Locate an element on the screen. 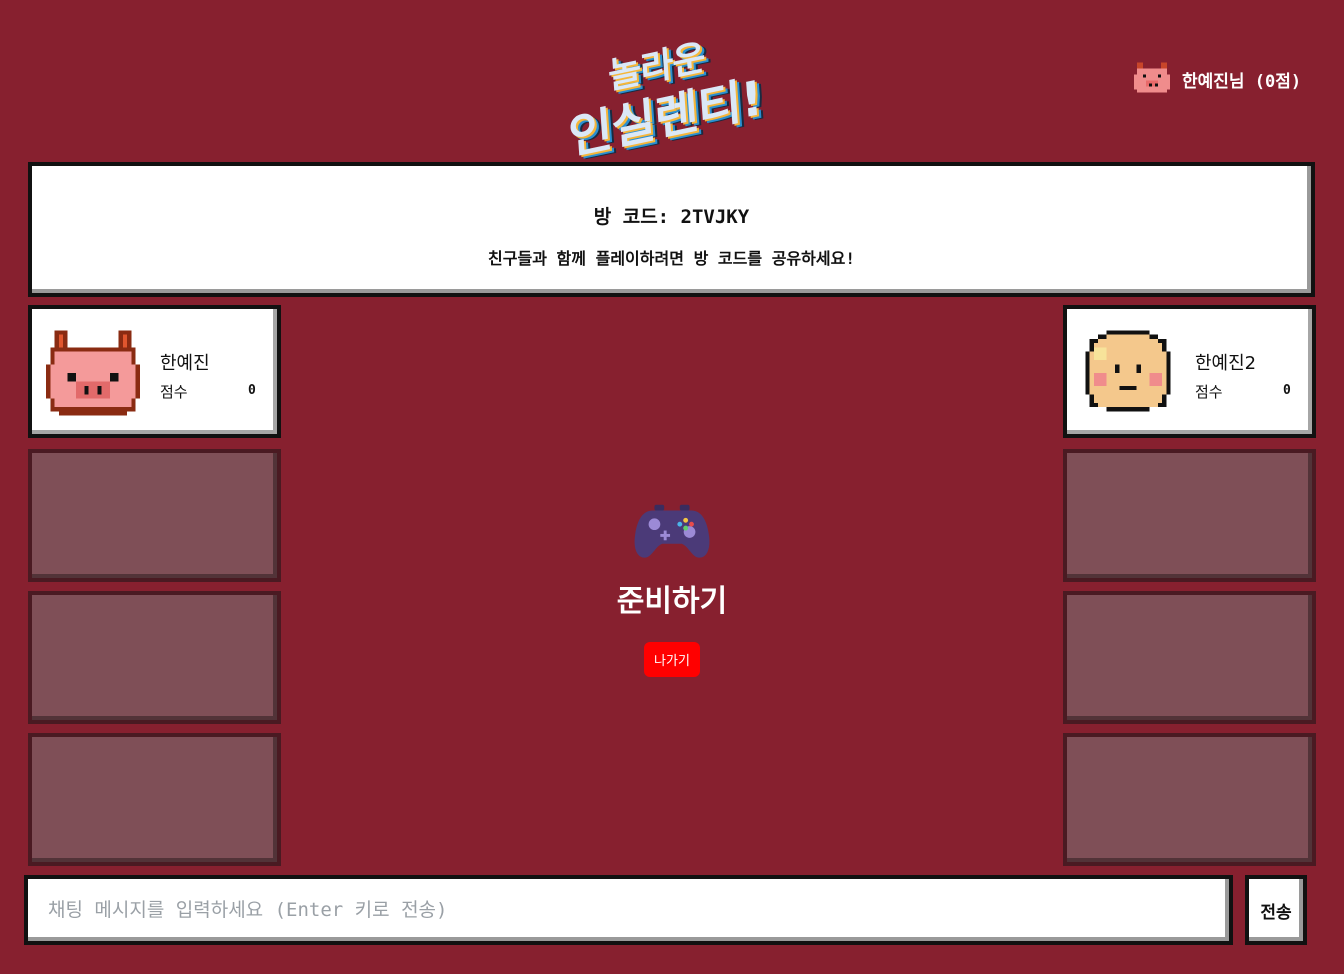  game-controller-icon is located at coordinates (672, 531).